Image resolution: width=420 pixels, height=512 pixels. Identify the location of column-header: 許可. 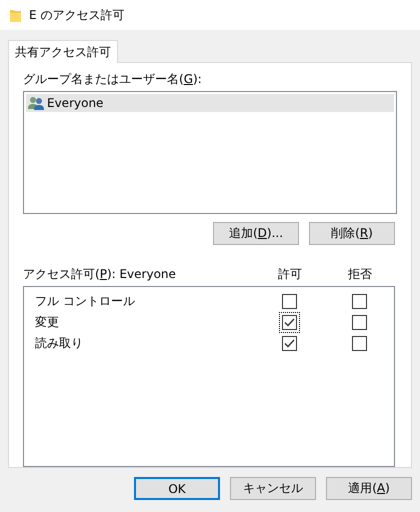
(290, 274).